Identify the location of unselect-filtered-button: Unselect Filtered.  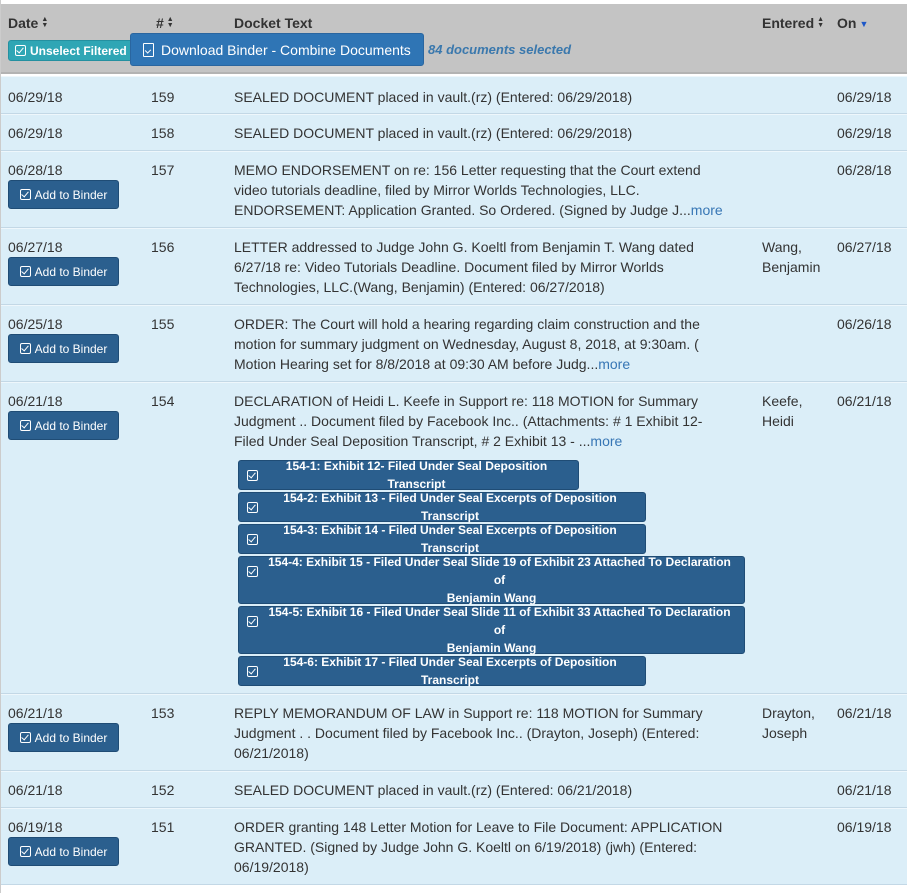
(71, 50).